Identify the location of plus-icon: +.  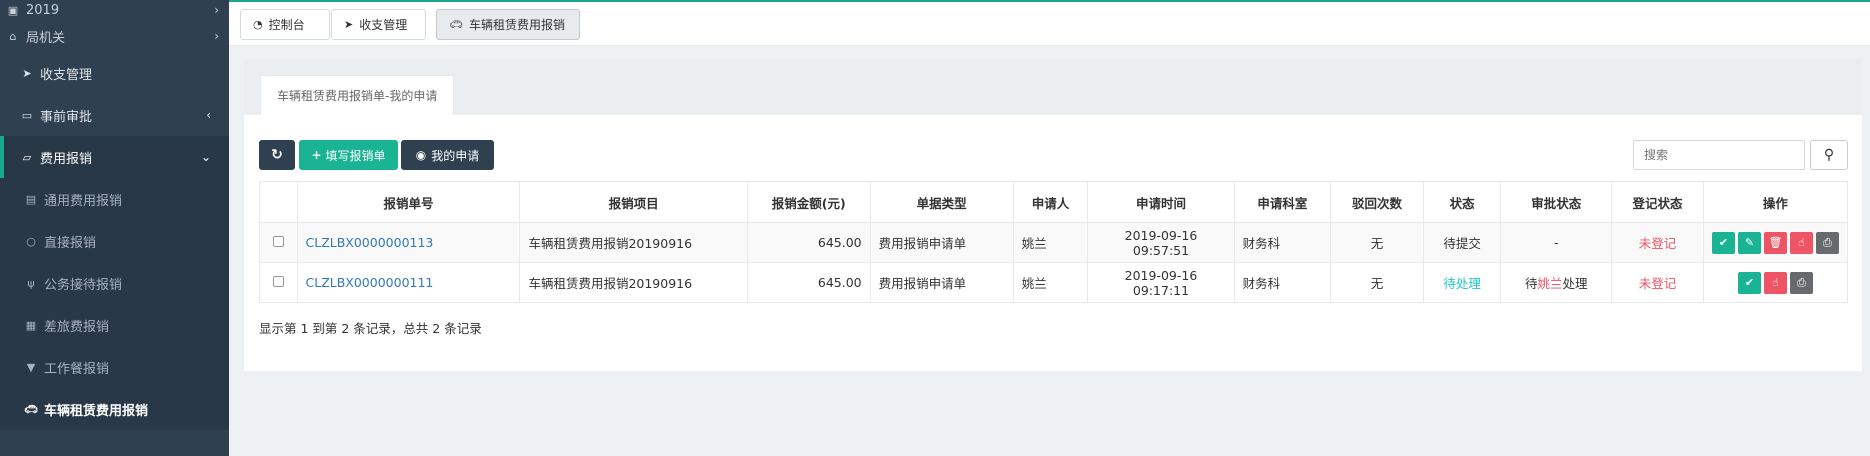
(316, 155).